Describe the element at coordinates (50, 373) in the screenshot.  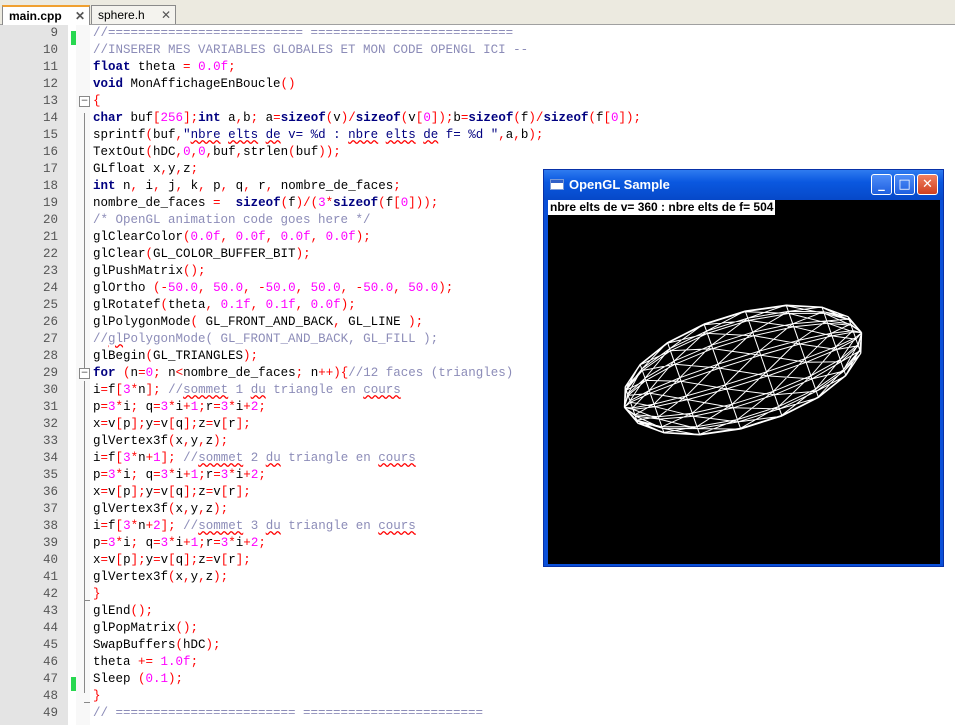
I see `line-number: 29` at that location.